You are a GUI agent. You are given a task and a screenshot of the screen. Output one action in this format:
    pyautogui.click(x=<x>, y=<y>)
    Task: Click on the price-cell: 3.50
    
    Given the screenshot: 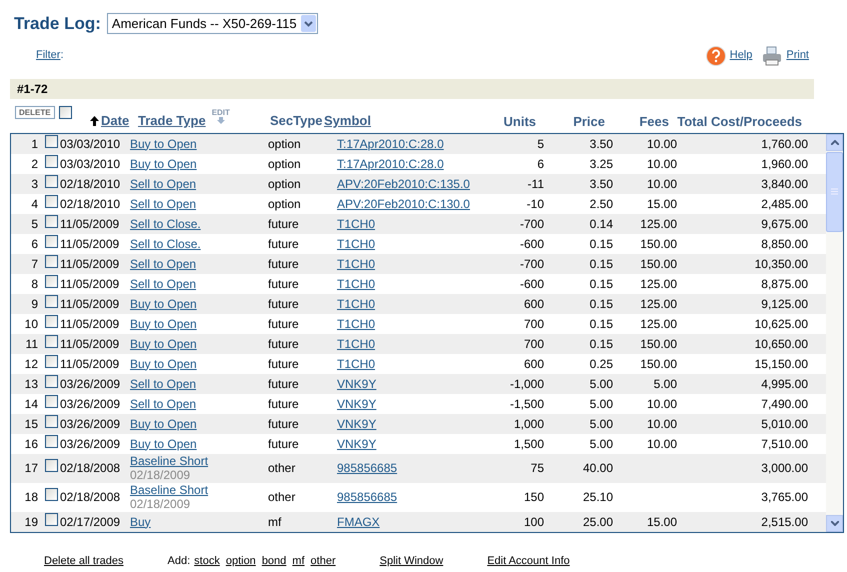 What is the action you would take?
    pyautogui.click(x=601, y=143)
    